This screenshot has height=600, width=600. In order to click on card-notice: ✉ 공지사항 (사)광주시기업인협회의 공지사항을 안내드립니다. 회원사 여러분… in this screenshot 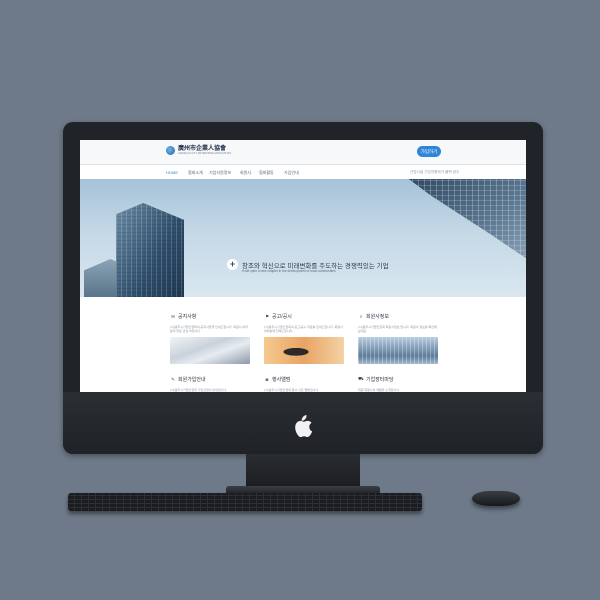, I will do `click(210, 338)`.